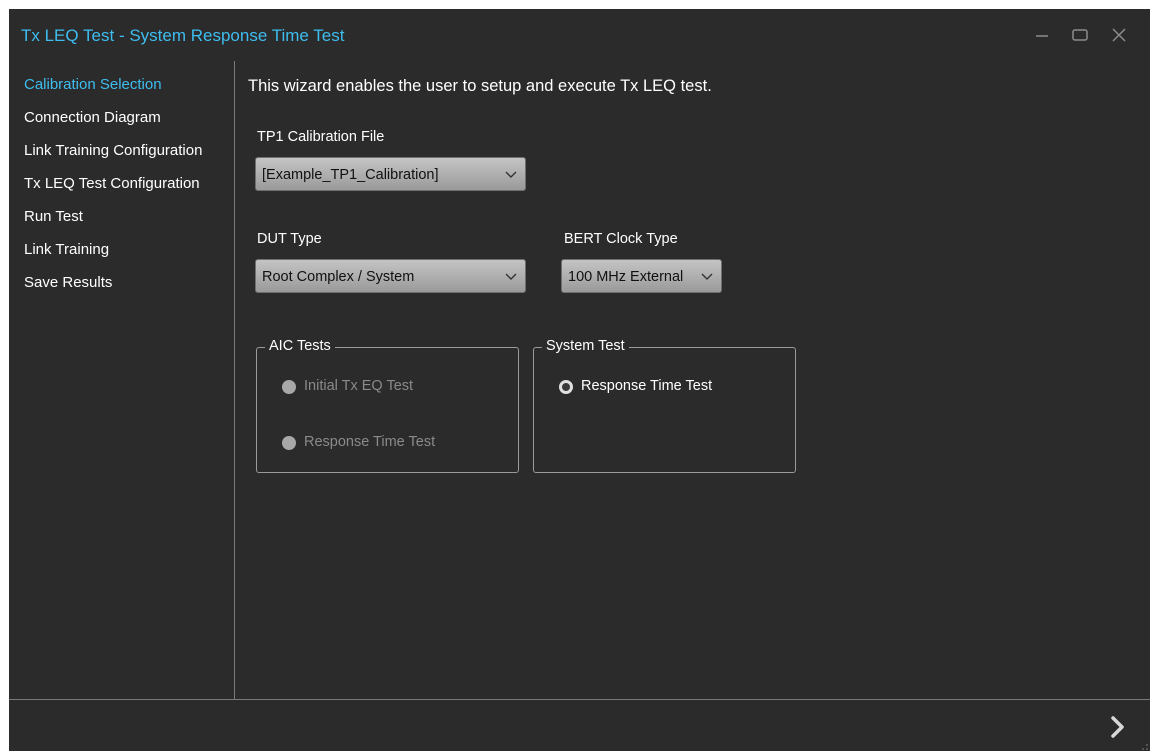  What do you see at coordinates (626, 277) in the screenshot?
I see `bert-clock-value: 100 MHz External` at bounding box center [626, 277].